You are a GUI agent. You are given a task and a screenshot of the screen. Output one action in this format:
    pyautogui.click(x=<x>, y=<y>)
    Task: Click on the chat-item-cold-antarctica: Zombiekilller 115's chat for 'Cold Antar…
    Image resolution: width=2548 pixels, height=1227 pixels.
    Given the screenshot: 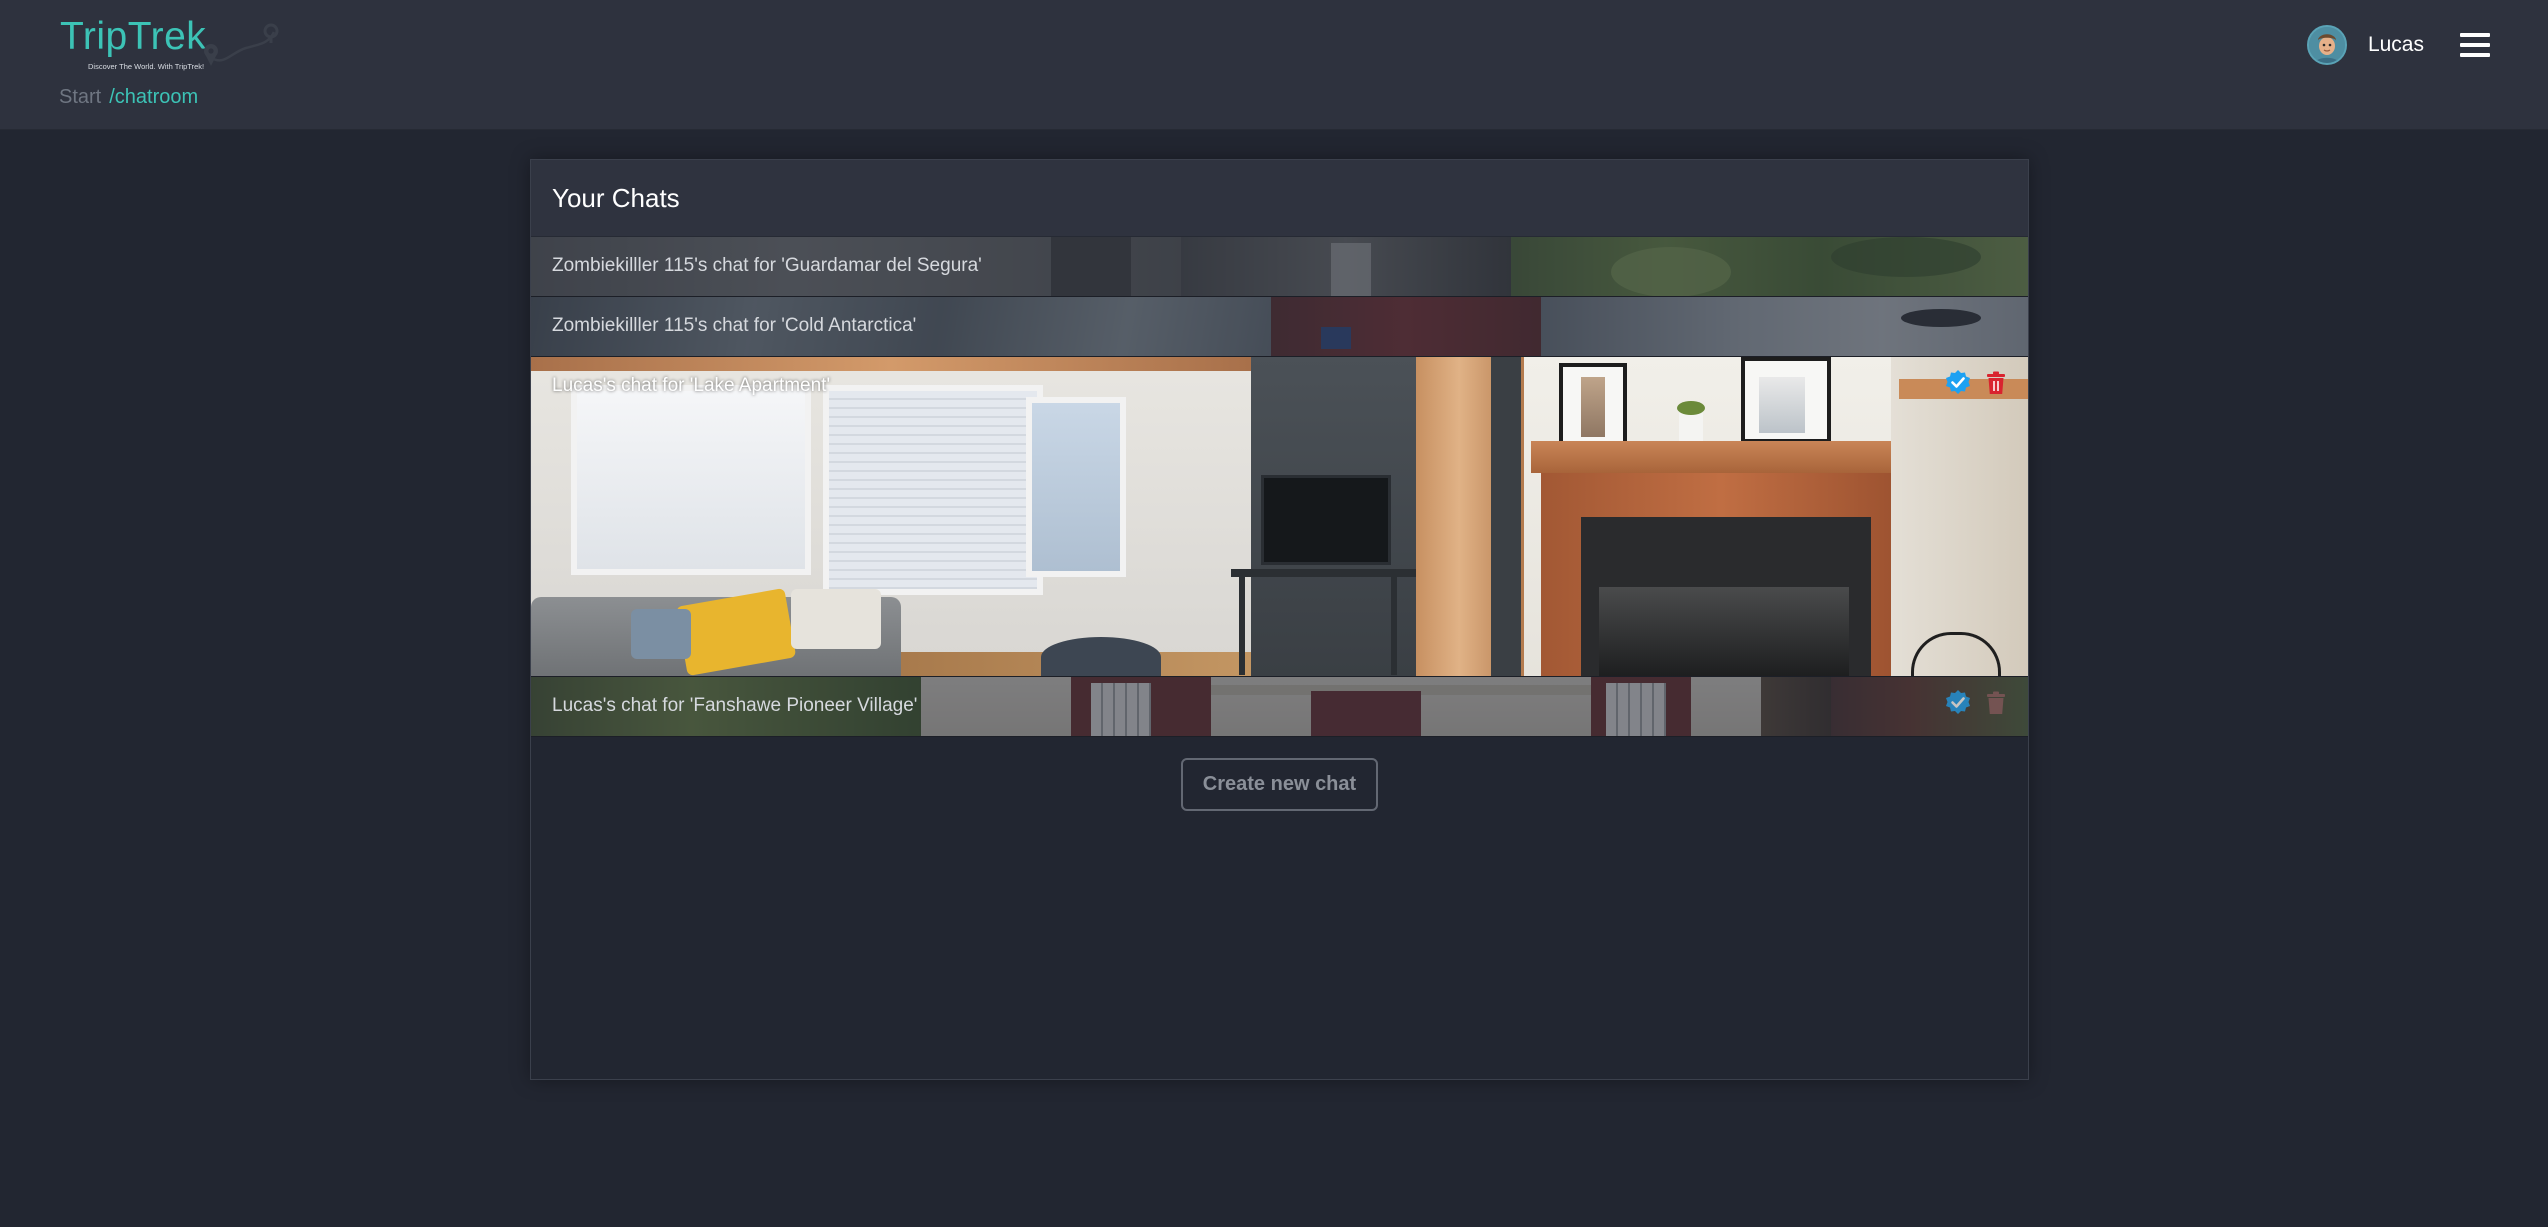 What is the action you would take?
    pyautogui.click(x=1279, y=327)
    